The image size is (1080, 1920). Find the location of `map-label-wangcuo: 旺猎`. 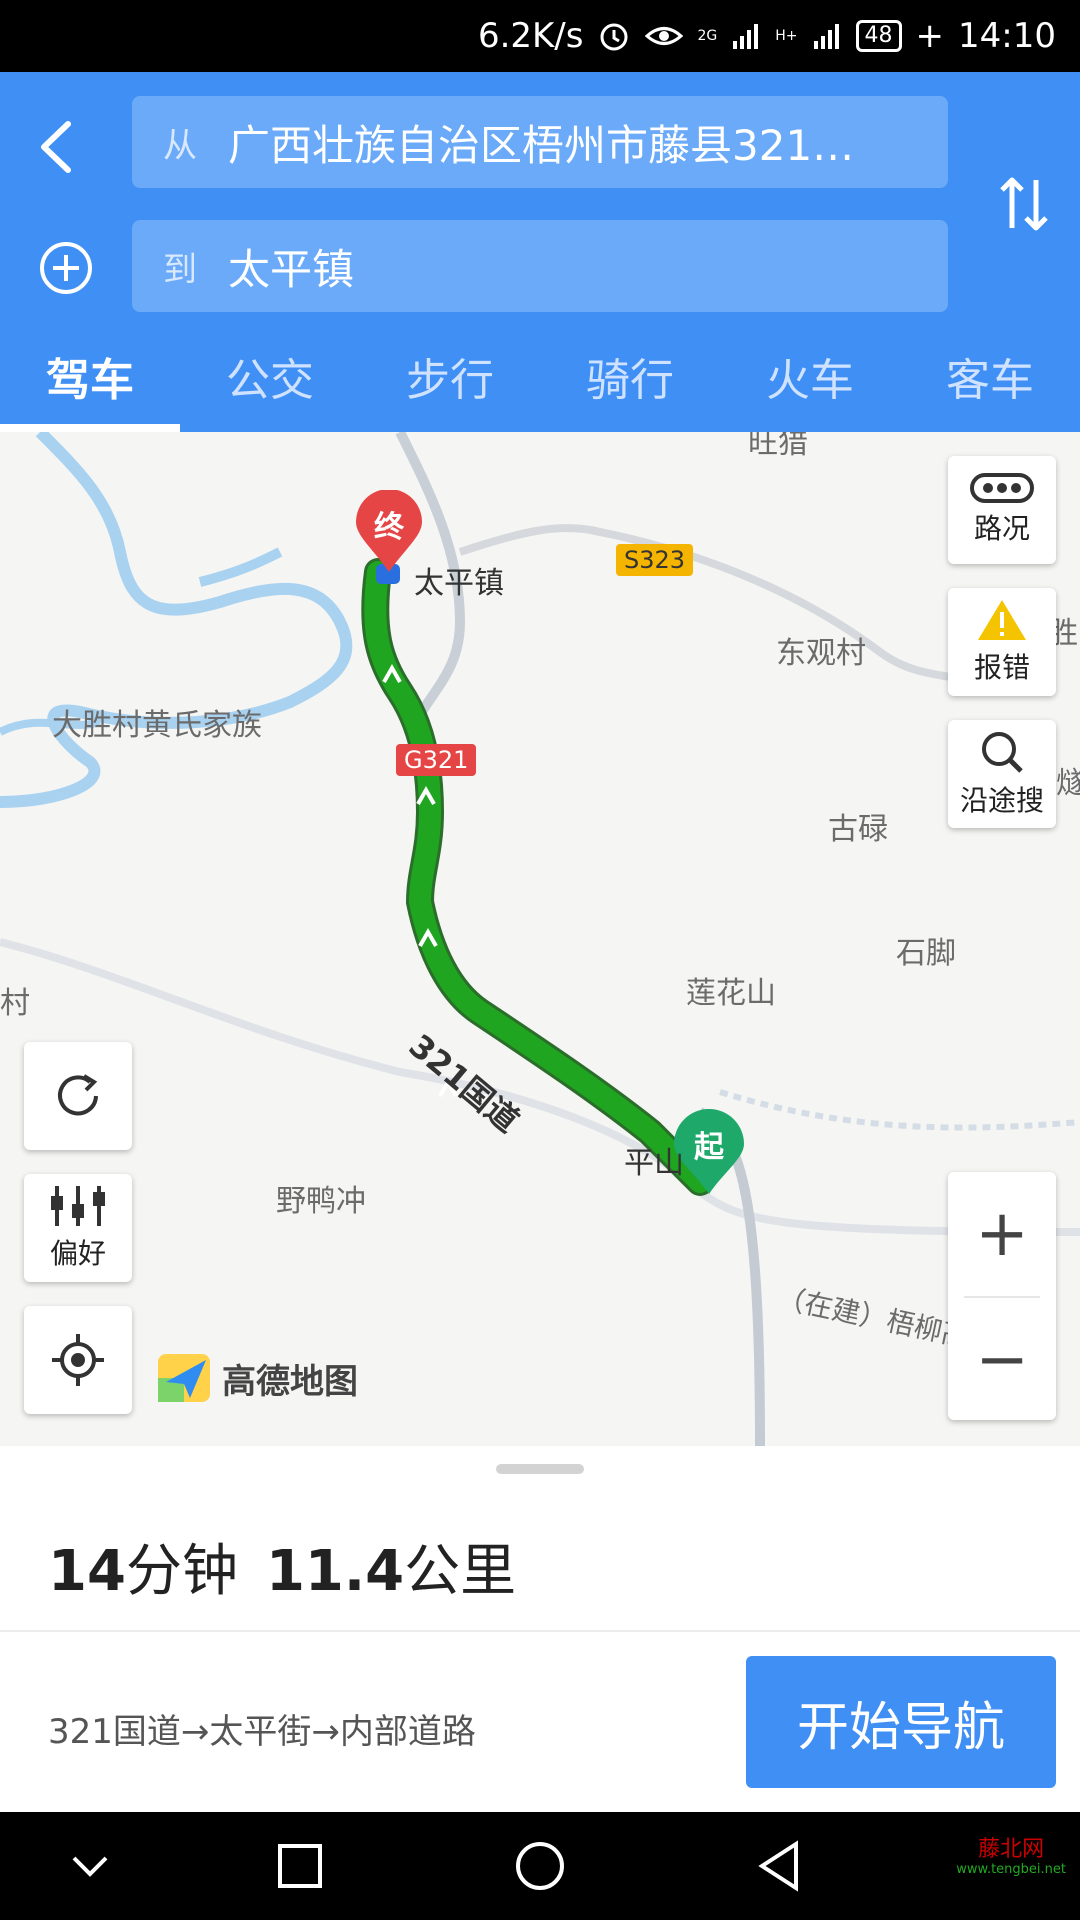

map-label-wangcuo: 旺猎 is located at coordinates (778, 446).